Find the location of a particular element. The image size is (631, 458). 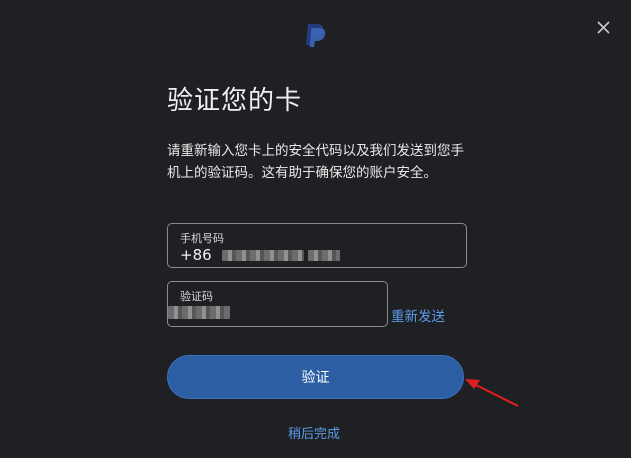

phone-prefix: +86 is located at coordinates (196, 255).